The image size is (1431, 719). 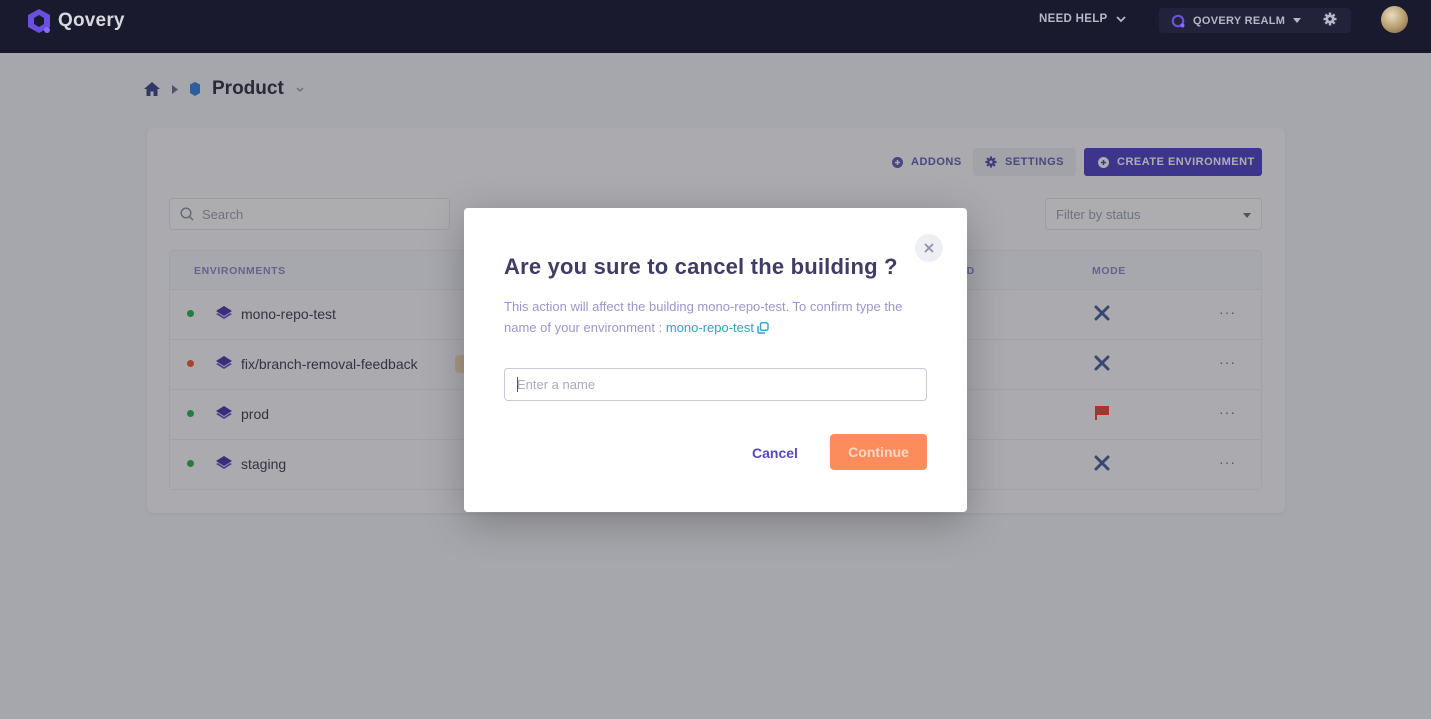 What do you see at coordinates (517, 384) in the screenshot?
I see `text-cursor` at bounding box center [517, 384].